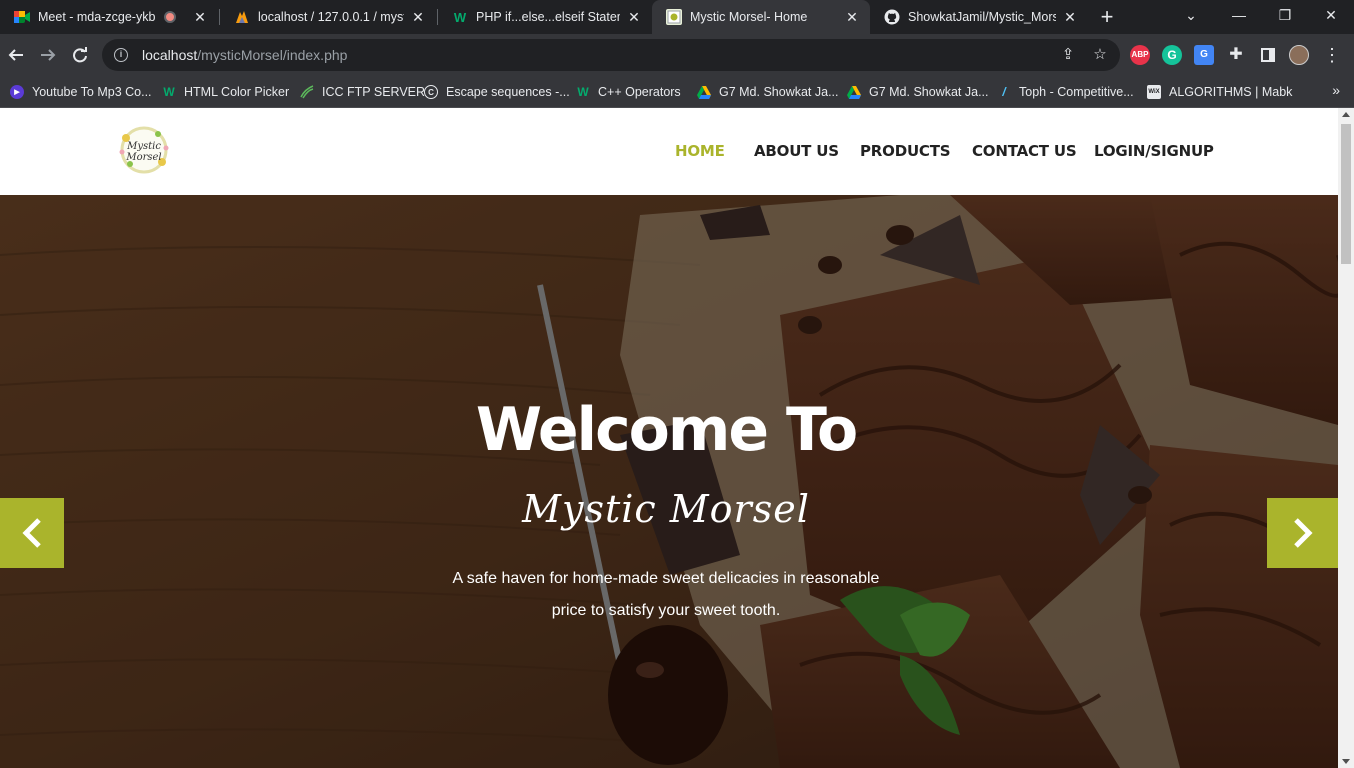 This screenshot has height=768, width=1354. Describe the element at coordinates (666, 509) in the screenshot. I see `hero-subheading: Mystic Morsel` at that location.